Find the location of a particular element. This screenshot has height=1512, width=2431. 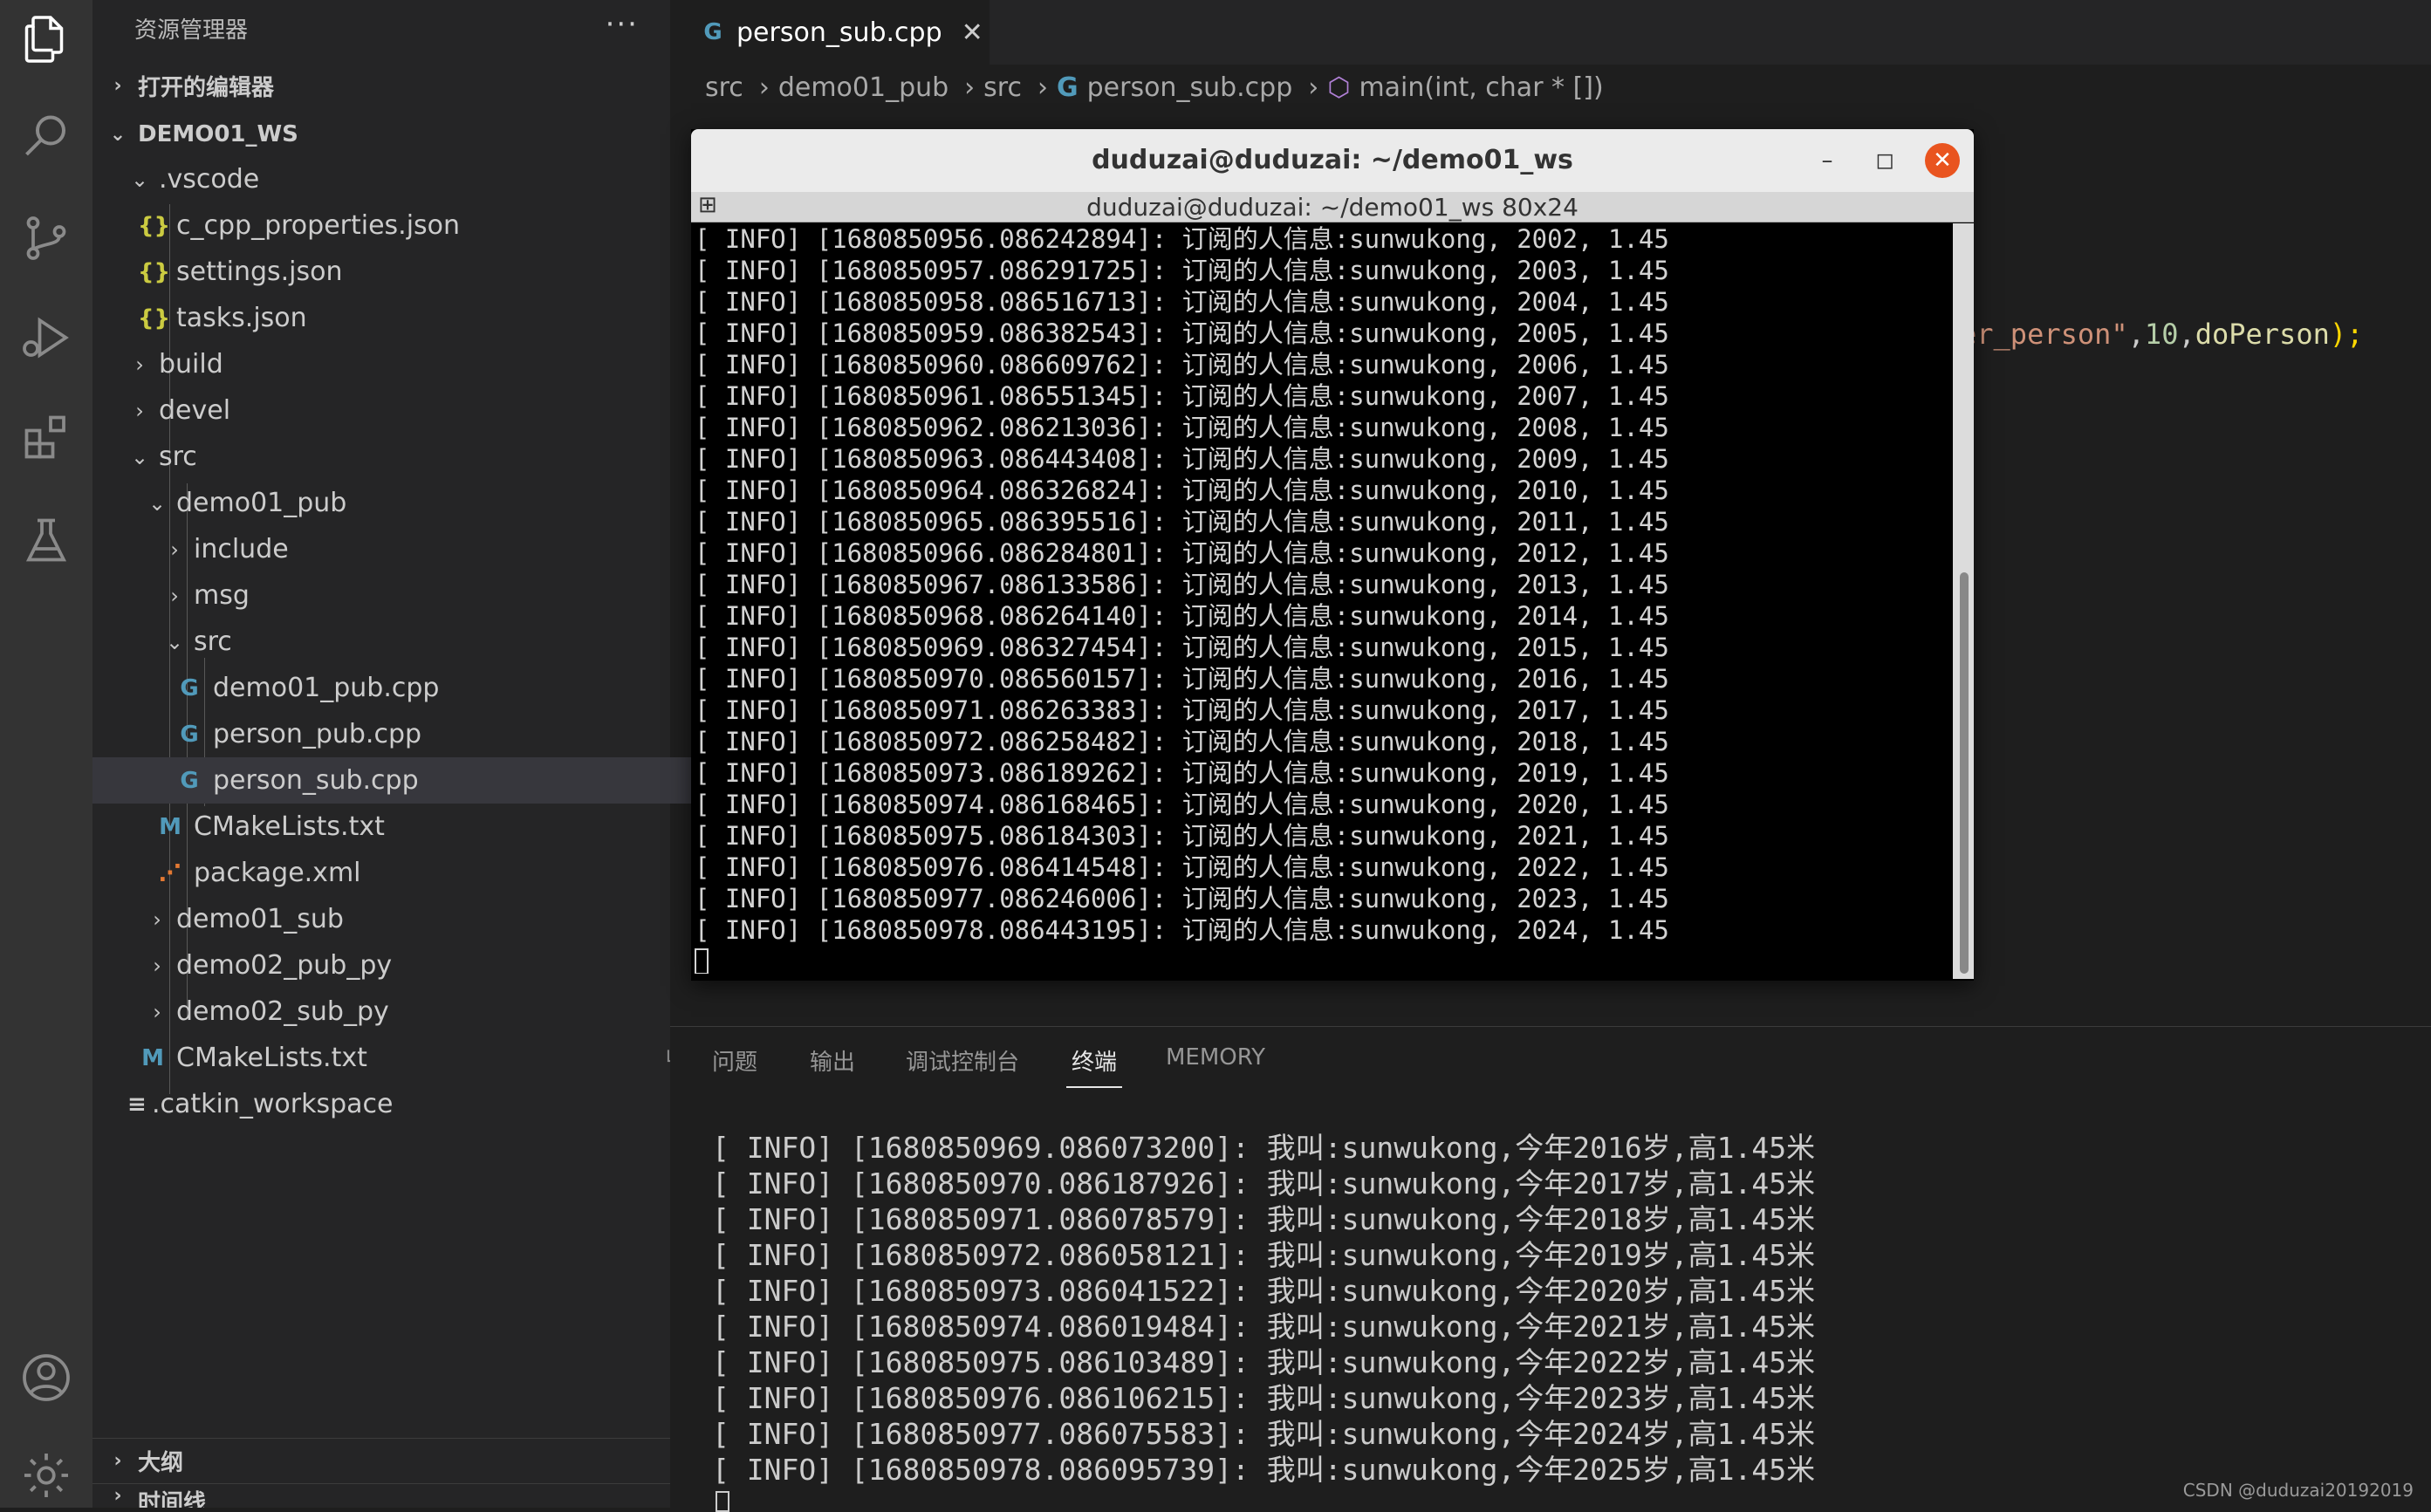

timeline-section: › 时间线 is located at coordinates (381, 1496).